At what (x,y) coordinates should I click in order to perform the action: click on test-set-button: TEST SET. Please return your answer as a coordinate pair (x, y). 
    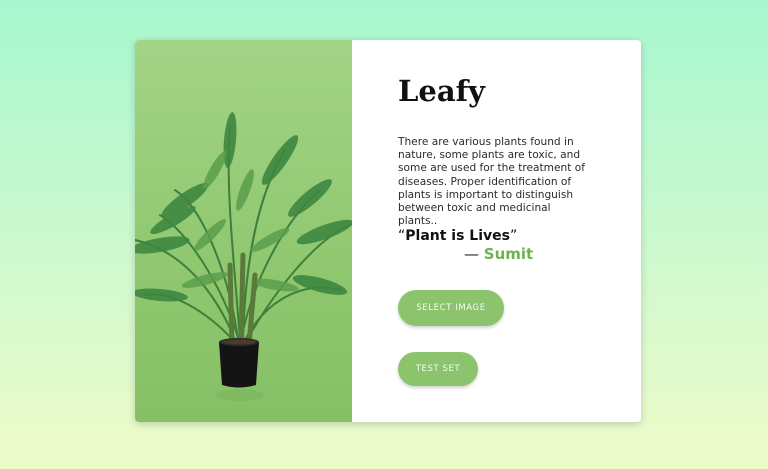
    Looking at the image, I should click on (438, 369).